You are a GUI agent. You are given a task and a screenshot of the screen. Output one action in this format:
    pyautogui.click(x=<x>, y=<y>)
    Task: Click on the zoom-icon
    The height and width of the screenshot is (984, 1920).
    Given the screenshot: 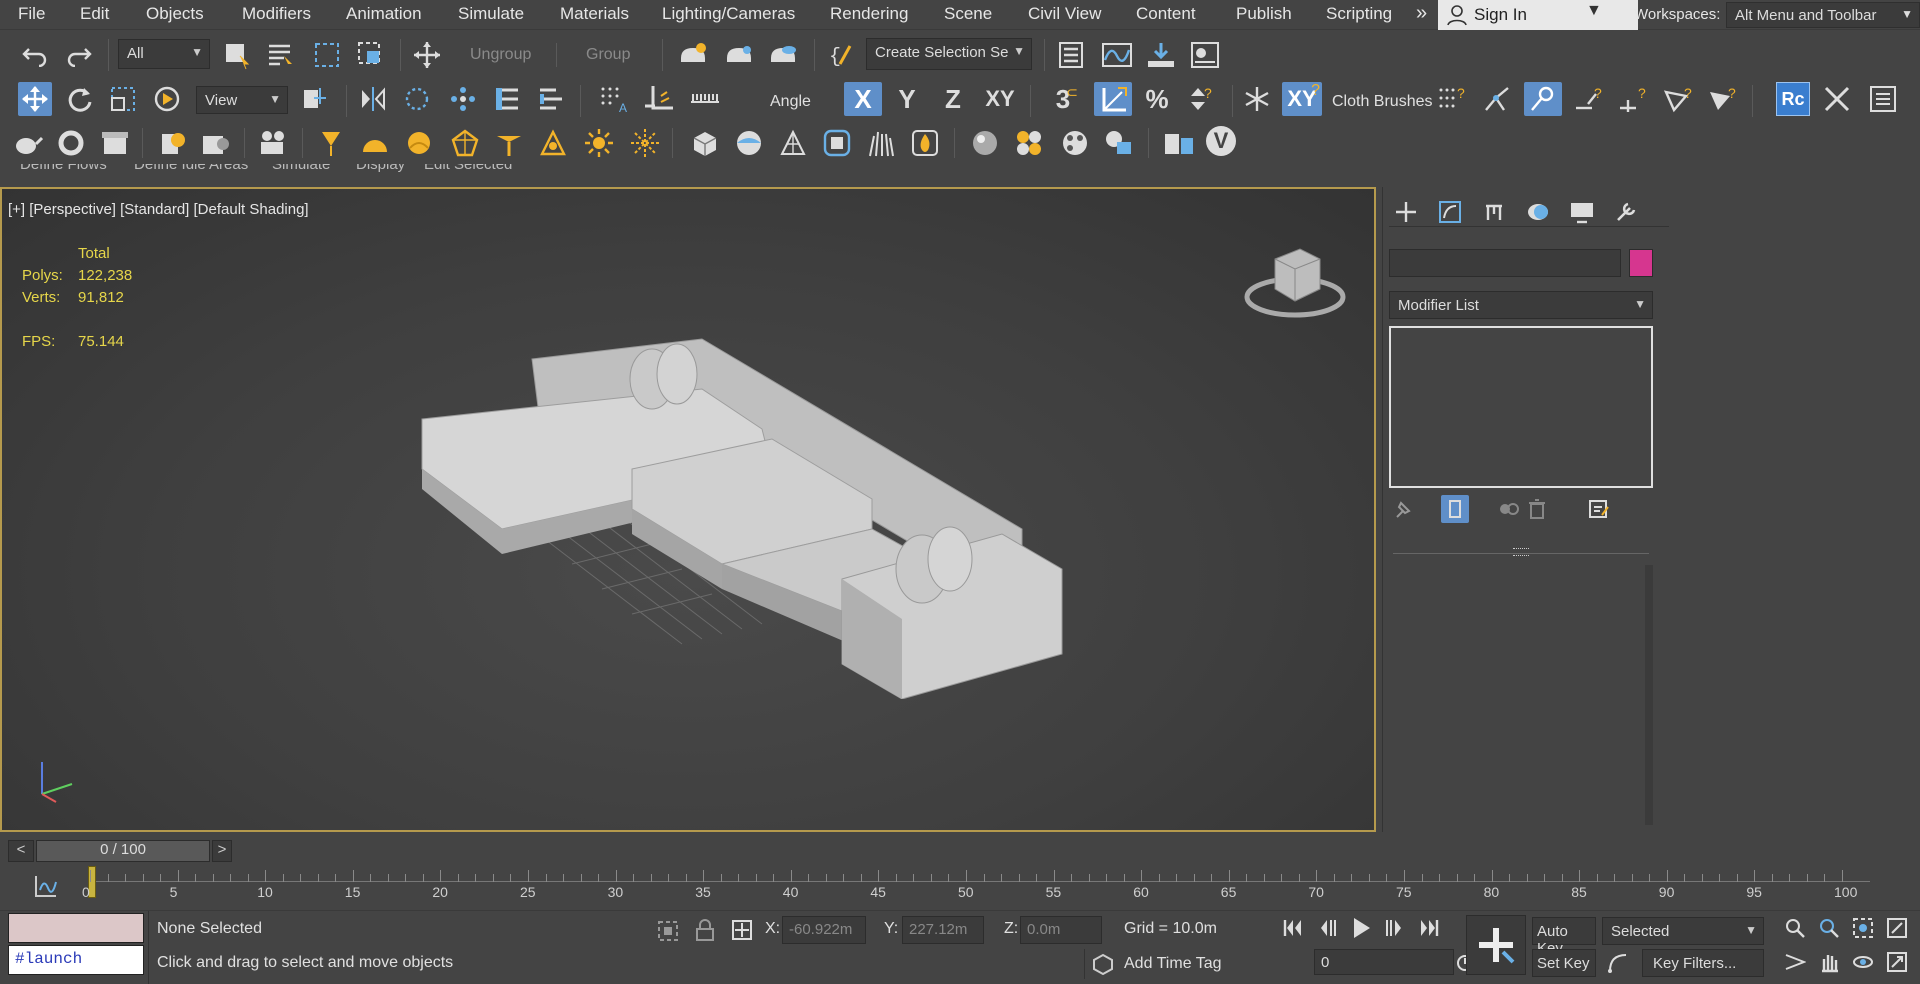 What is the action you would take?
    pyautogui.click(x=1795, y=928)
    